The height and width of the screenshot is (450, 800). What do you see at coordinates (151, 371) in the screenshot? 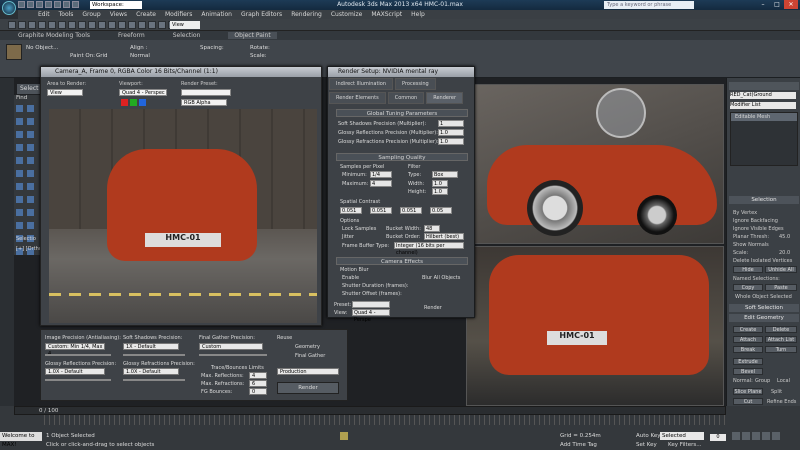
I see `glossy-refr-dropdown: 1.0X - Default` at bounding box center [151, 371].